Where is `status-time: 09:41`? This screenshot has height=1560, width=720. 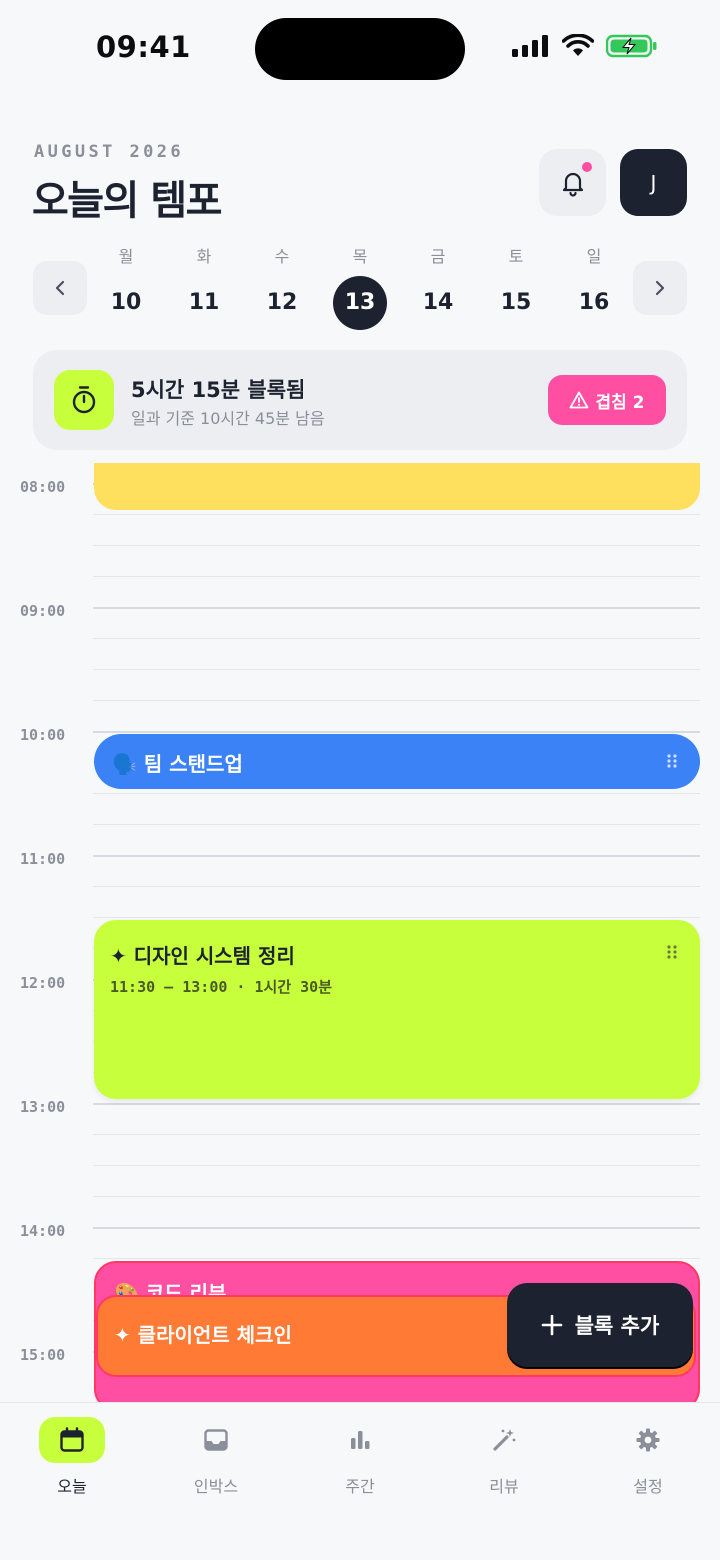 status-time: 09:41 is located at coordinates (143, 47).